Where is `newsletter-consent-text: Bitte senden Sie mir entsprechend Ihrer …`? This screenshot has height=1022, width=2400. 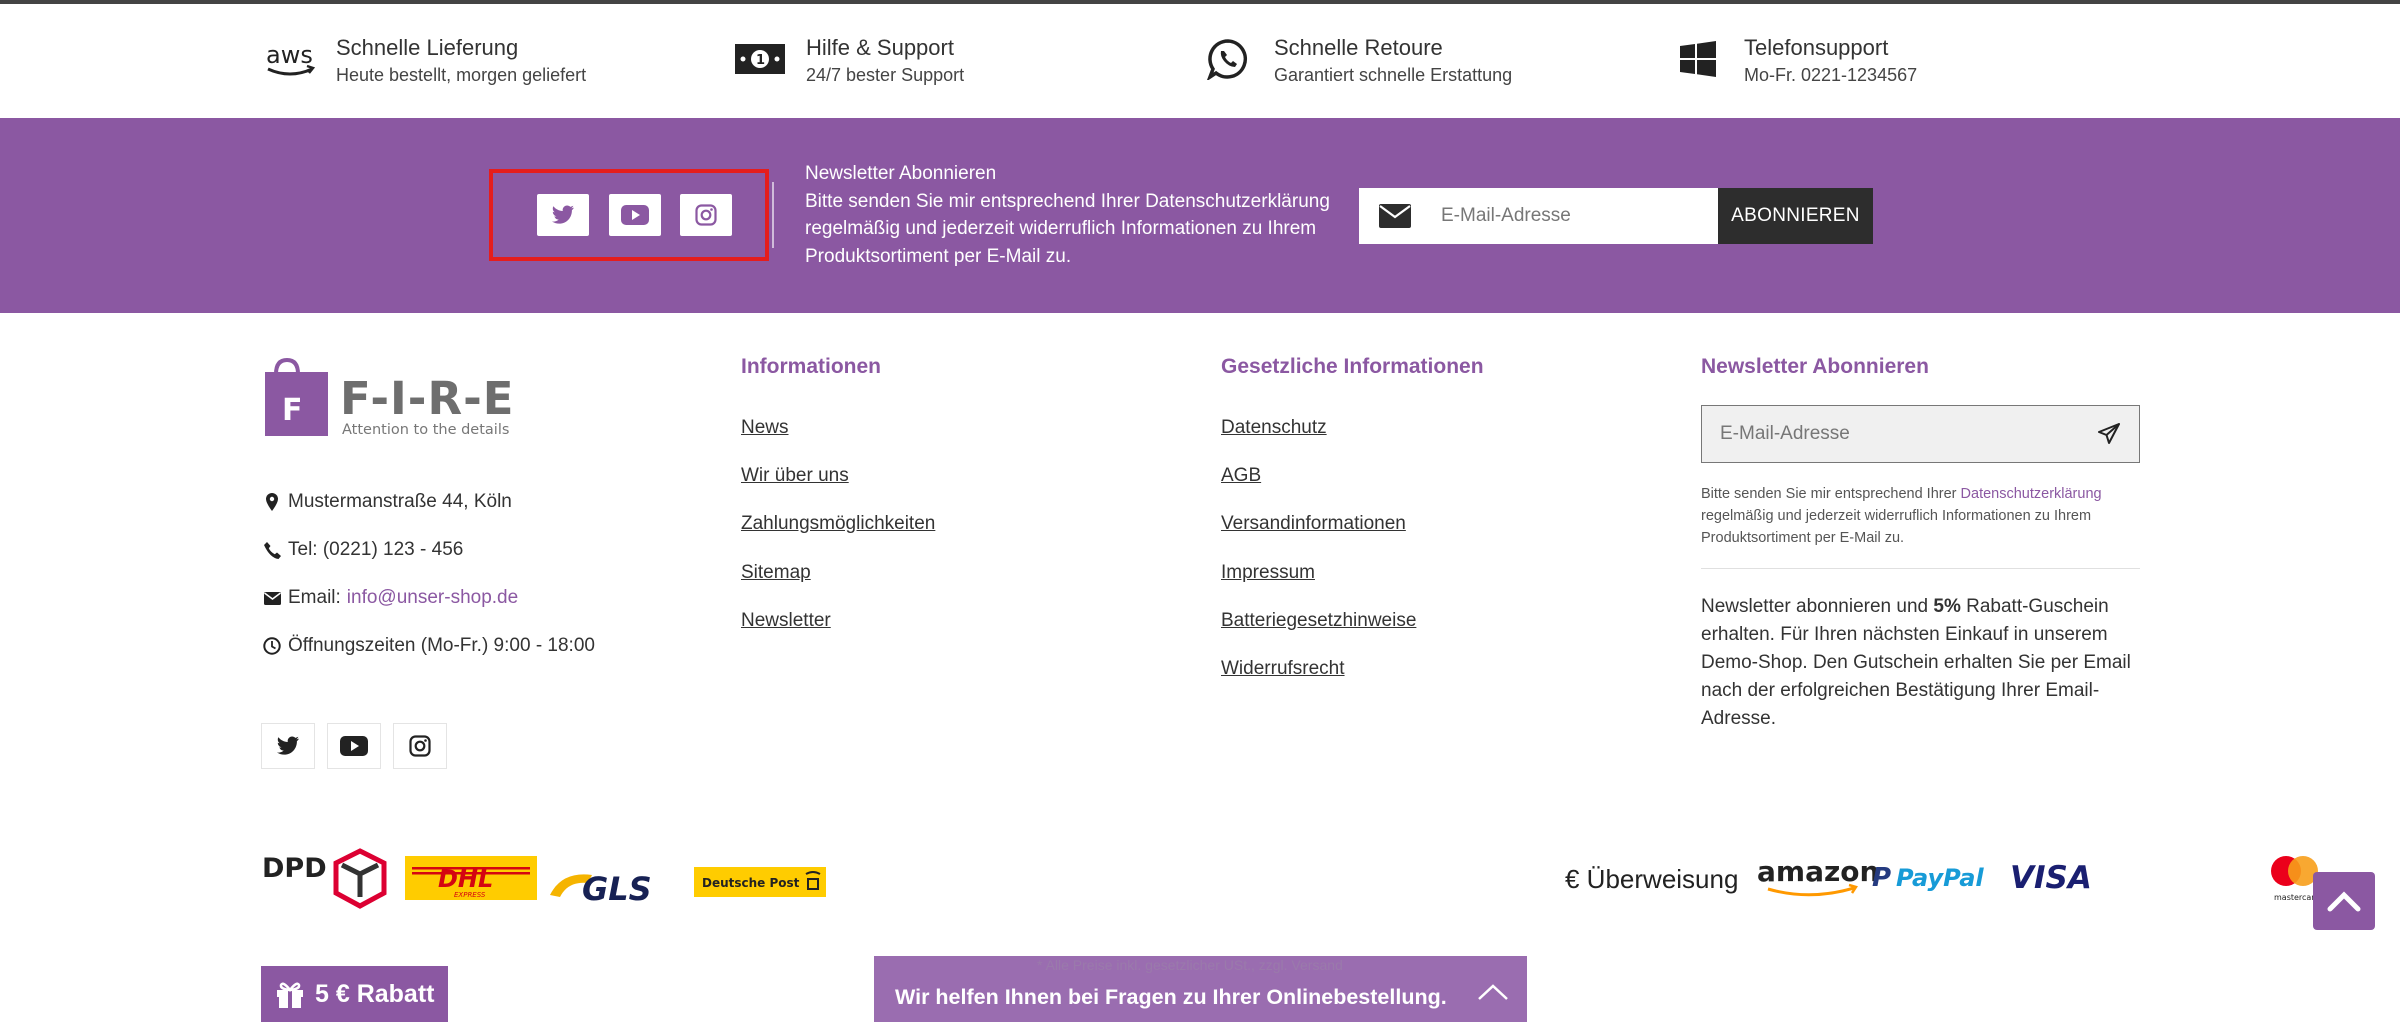
newsletter-consent-text: Bitte senden Sie mir entsprechend Ihrer … is located at coordinates (1921, 516).